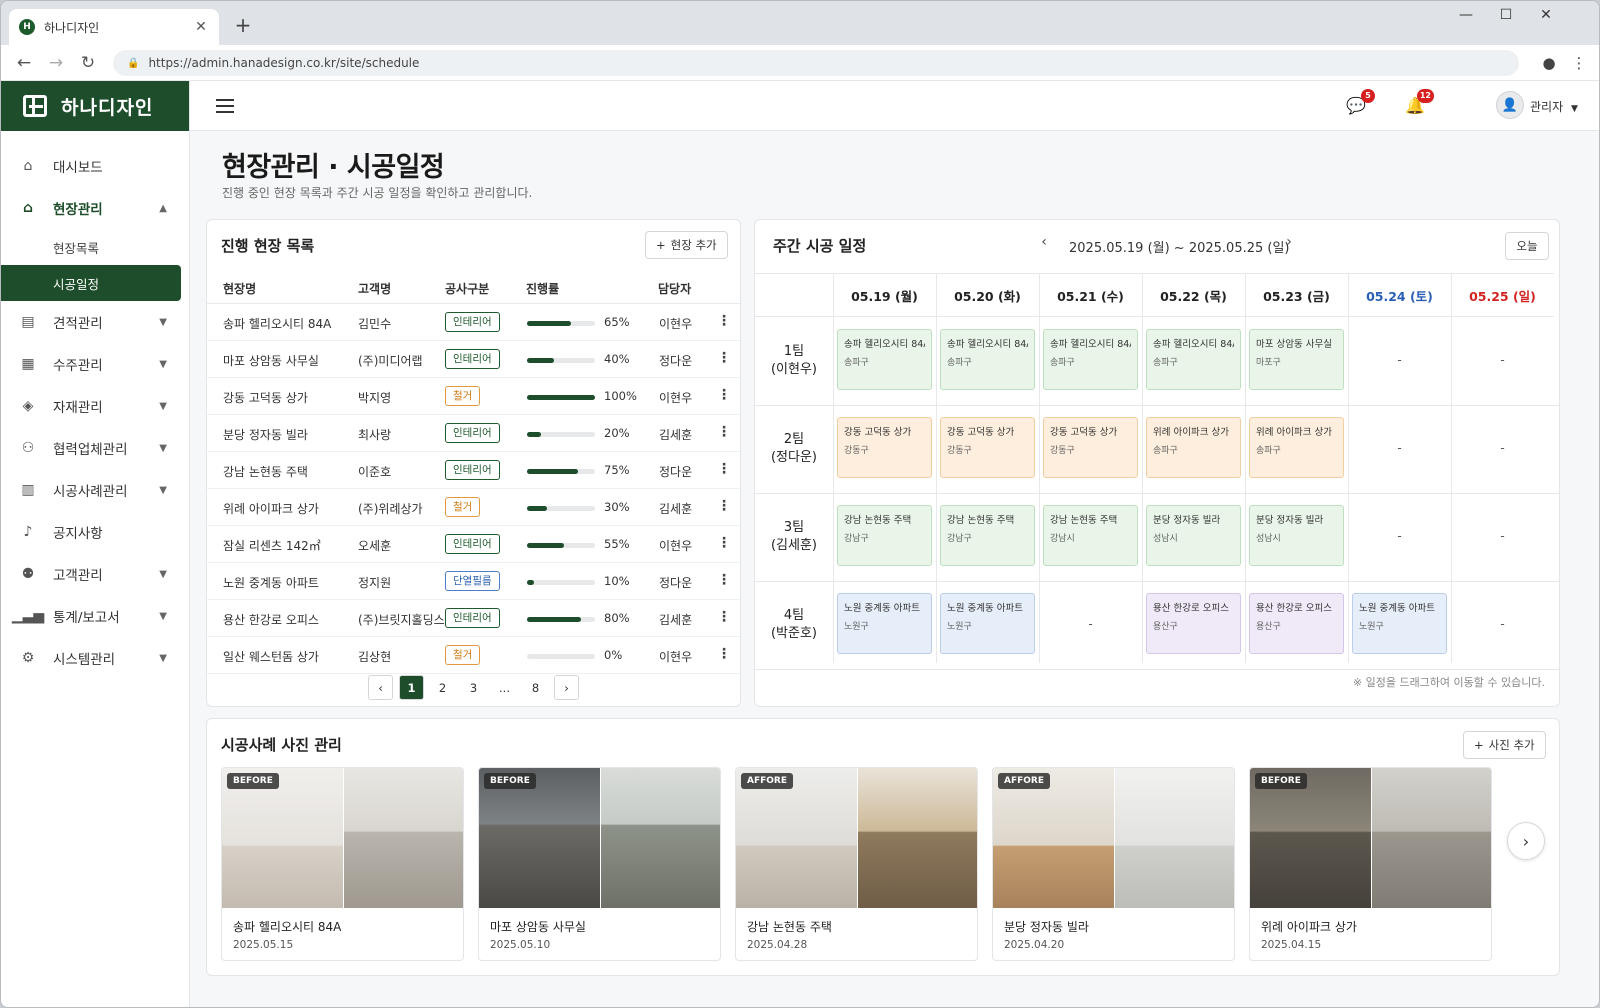  Describe the element at coordinates (1479, 745) in the screenshot. I see `plus-icon: +` at that location.